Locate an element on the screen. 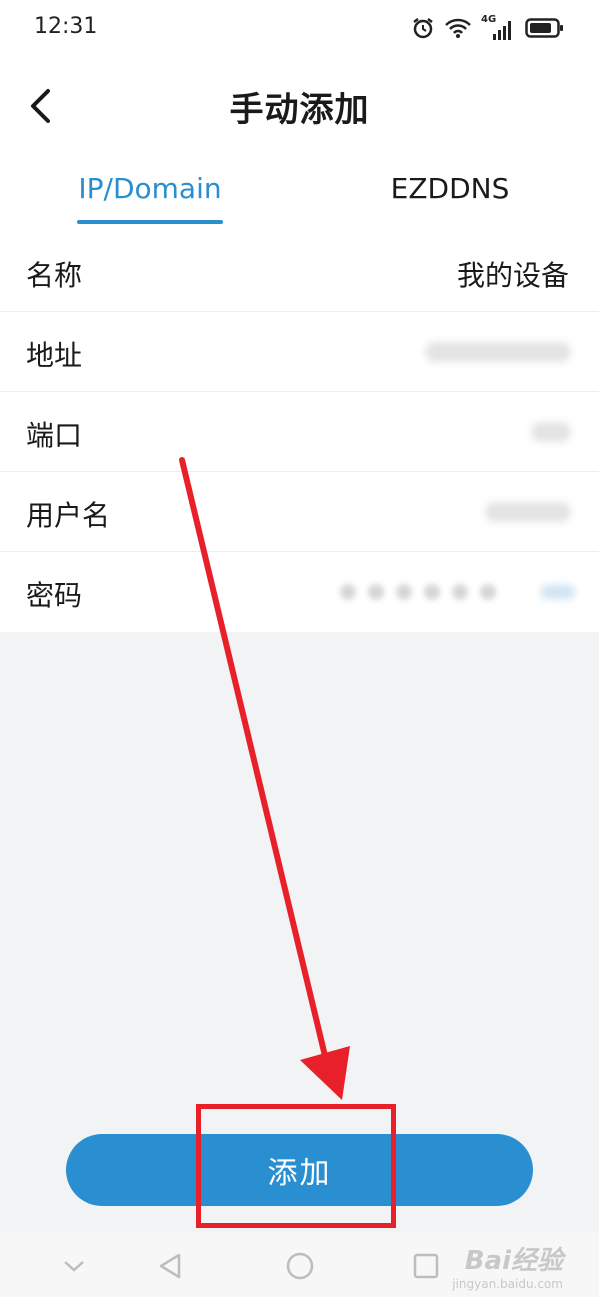 This screenshot has height=1297, width=599. username-label: 用户名 is located at coordinates (68, 515).